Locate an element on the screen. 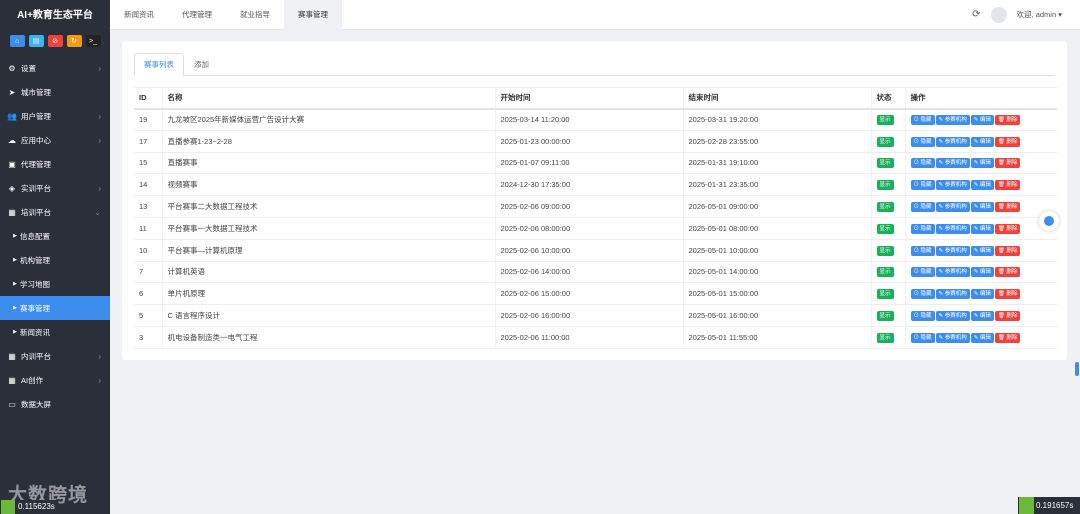 This screenshot has width=1080, height=514. sidebar-item: ▶ 机构管理 is located at coordinates (55, 260).